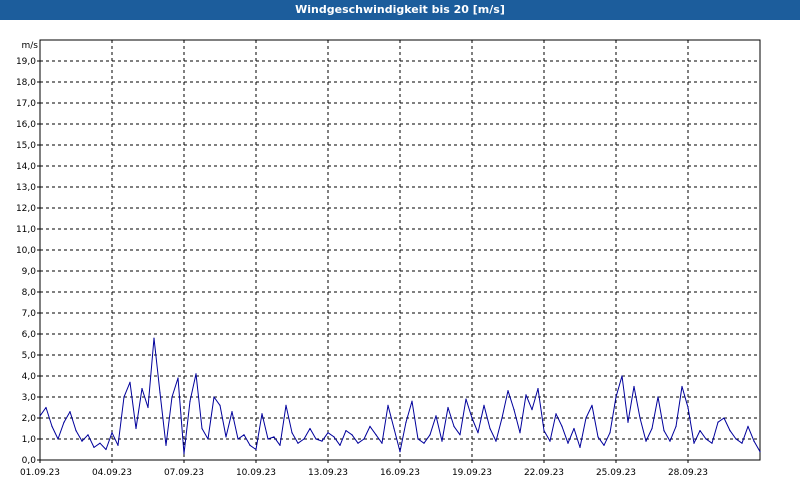 This screenshot has width=800, height=500. What do you see at coordinates (400, 473) in the screenshot?
I see `x-tick-label: 16.09.23` at bounding box center [400, 473].